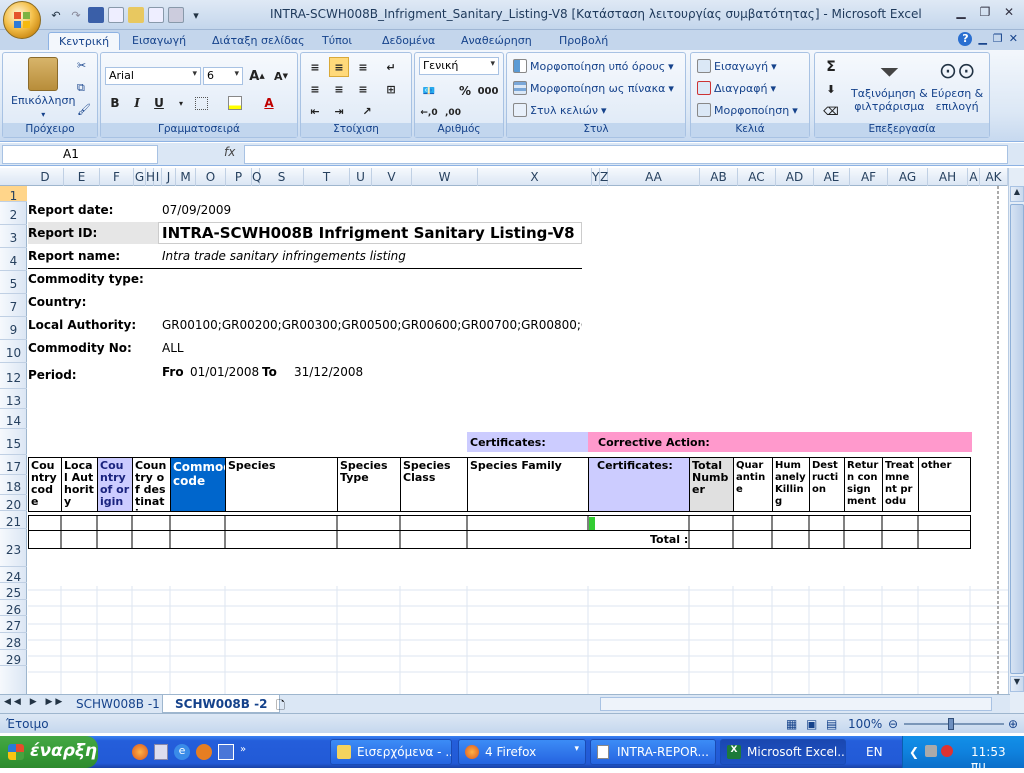 The height and width of the screenshot is (773, 1024). What do you see at coordinates (161, 752) in the screenshot?
I see `desktop-icon` at bounding box center [161, 752].